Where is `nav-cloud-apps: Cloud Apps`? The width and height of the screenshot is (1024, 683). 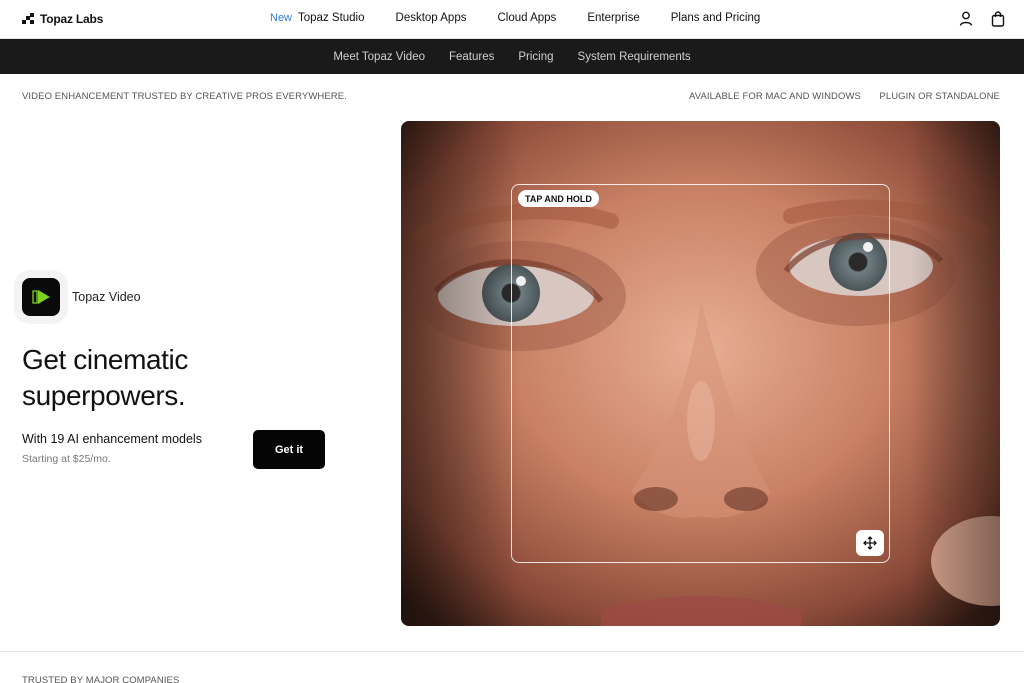
nav-cloud-apps: Cloud Apps is located at coordinates (526, 18).